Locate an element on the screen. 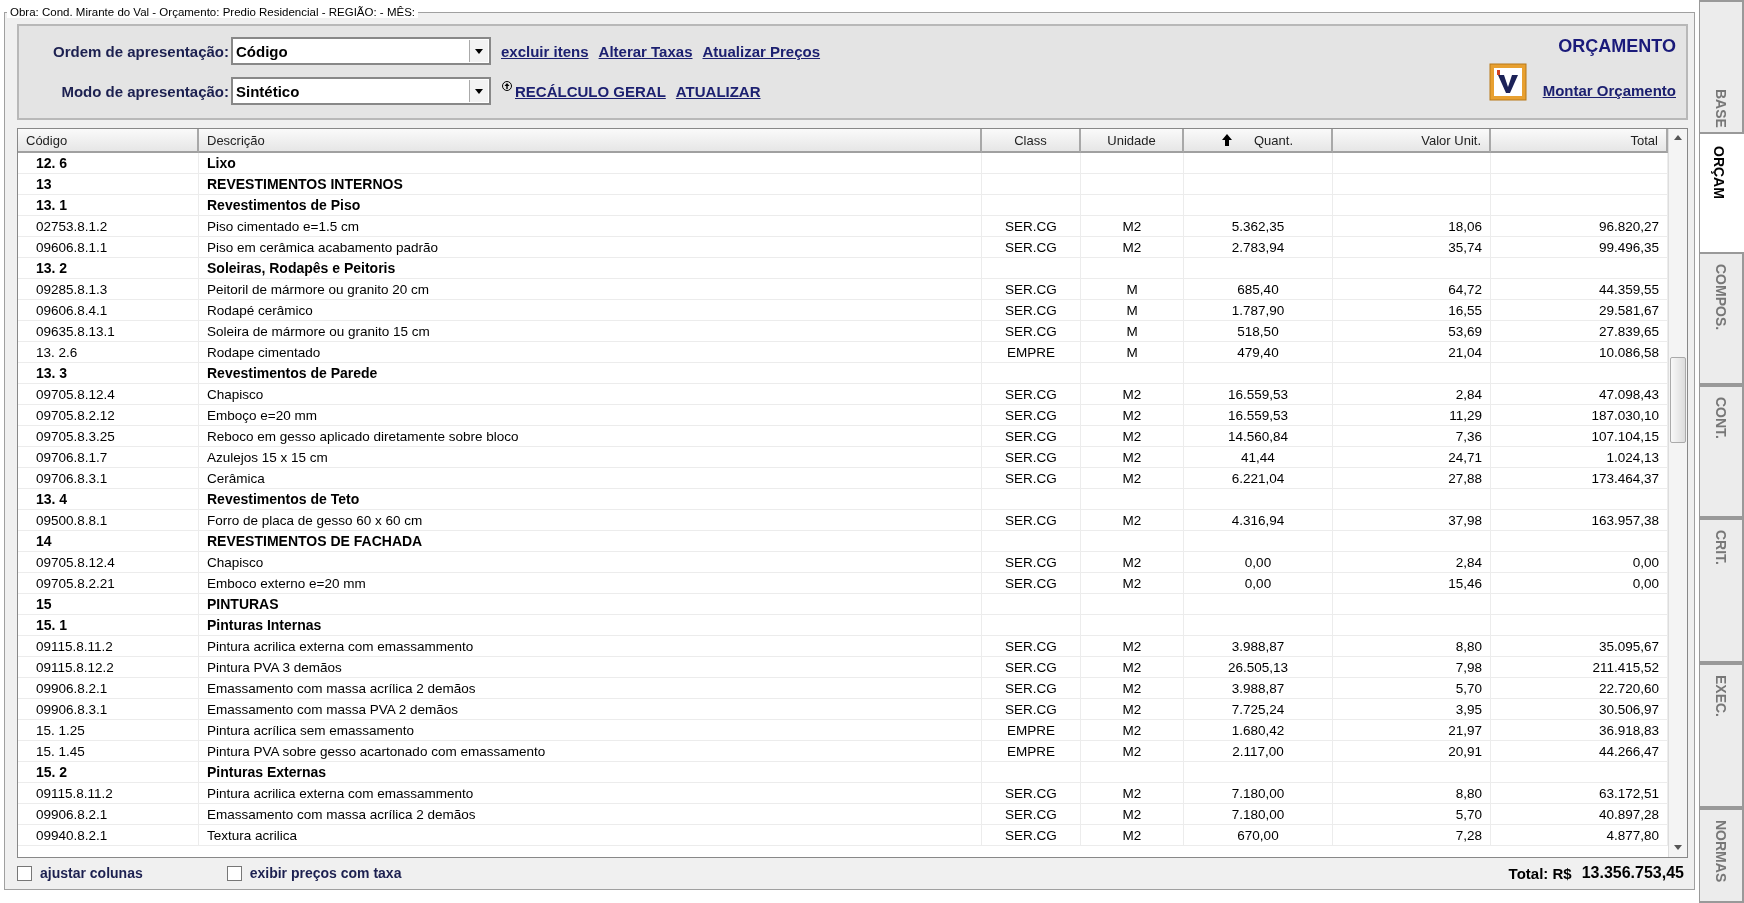  table-cell: 09706.8.3.1 is located at coordinates (108, 478).